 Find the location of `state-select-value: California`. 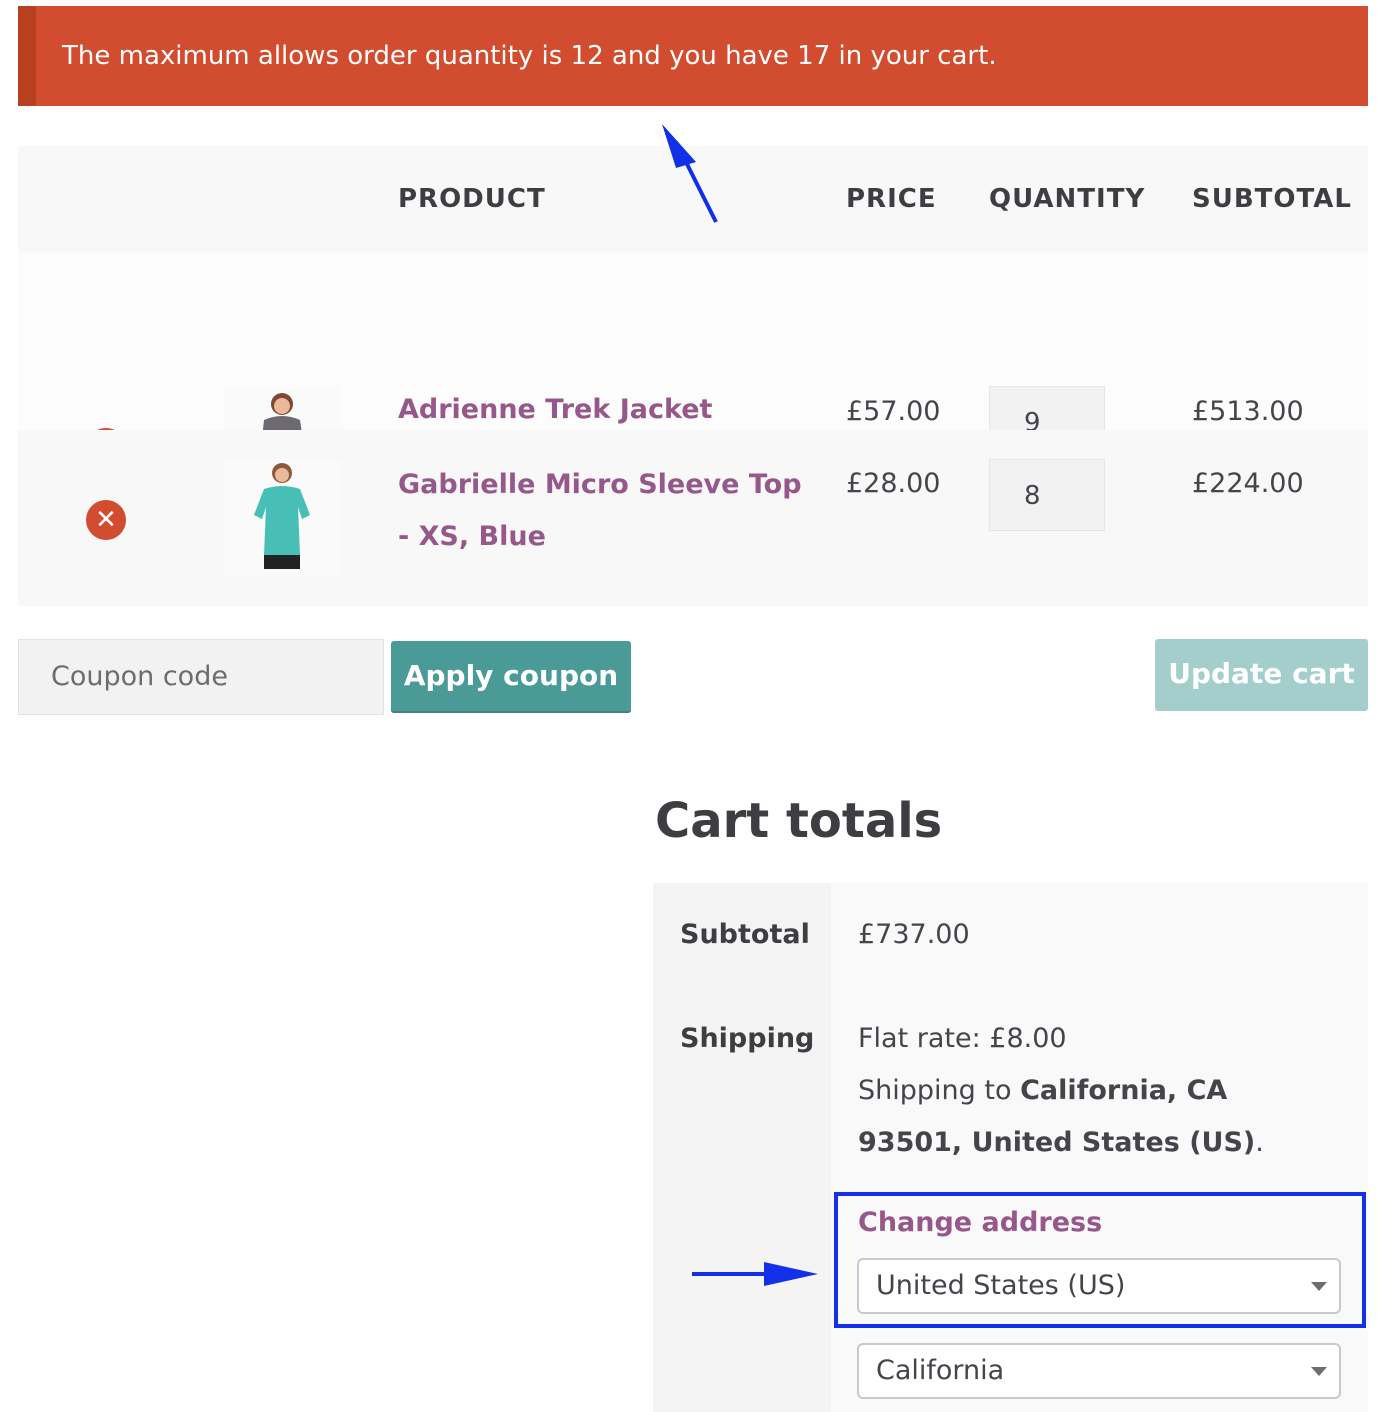

state-select-value: California is located at coordinates (940, 1370).